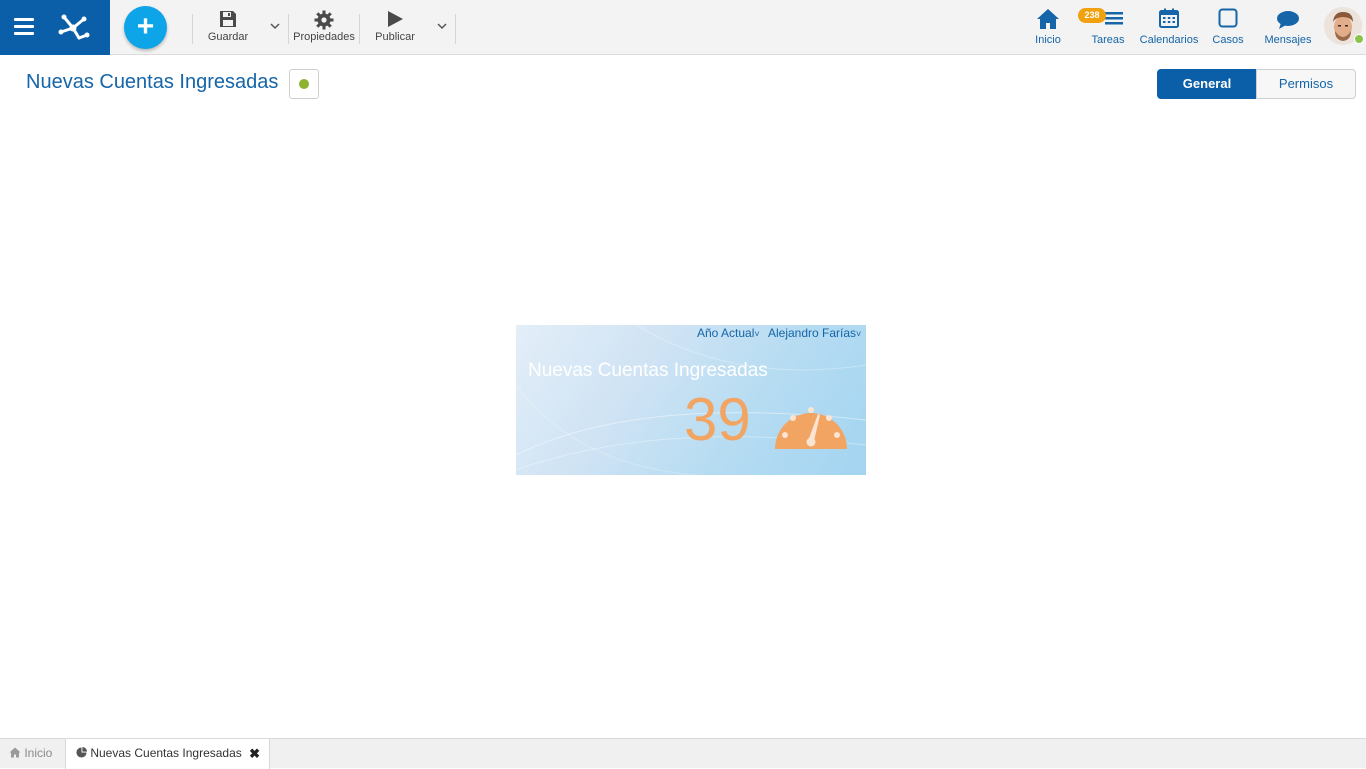 The image size is (1366, 769). What do you see at coordinates (152, 82) in the screenshot?
I see `page-title: Nuevas Cuentas Ingresadas` at bounding box center [152, 82].